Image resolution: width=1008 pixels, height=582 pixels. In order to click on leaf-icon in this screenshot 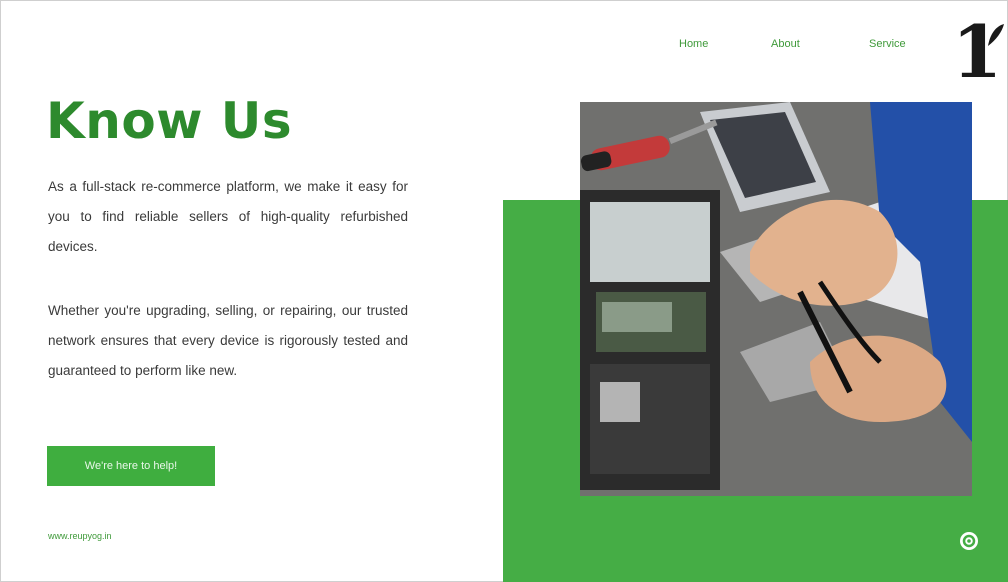, I will do `click(996, 35)`.